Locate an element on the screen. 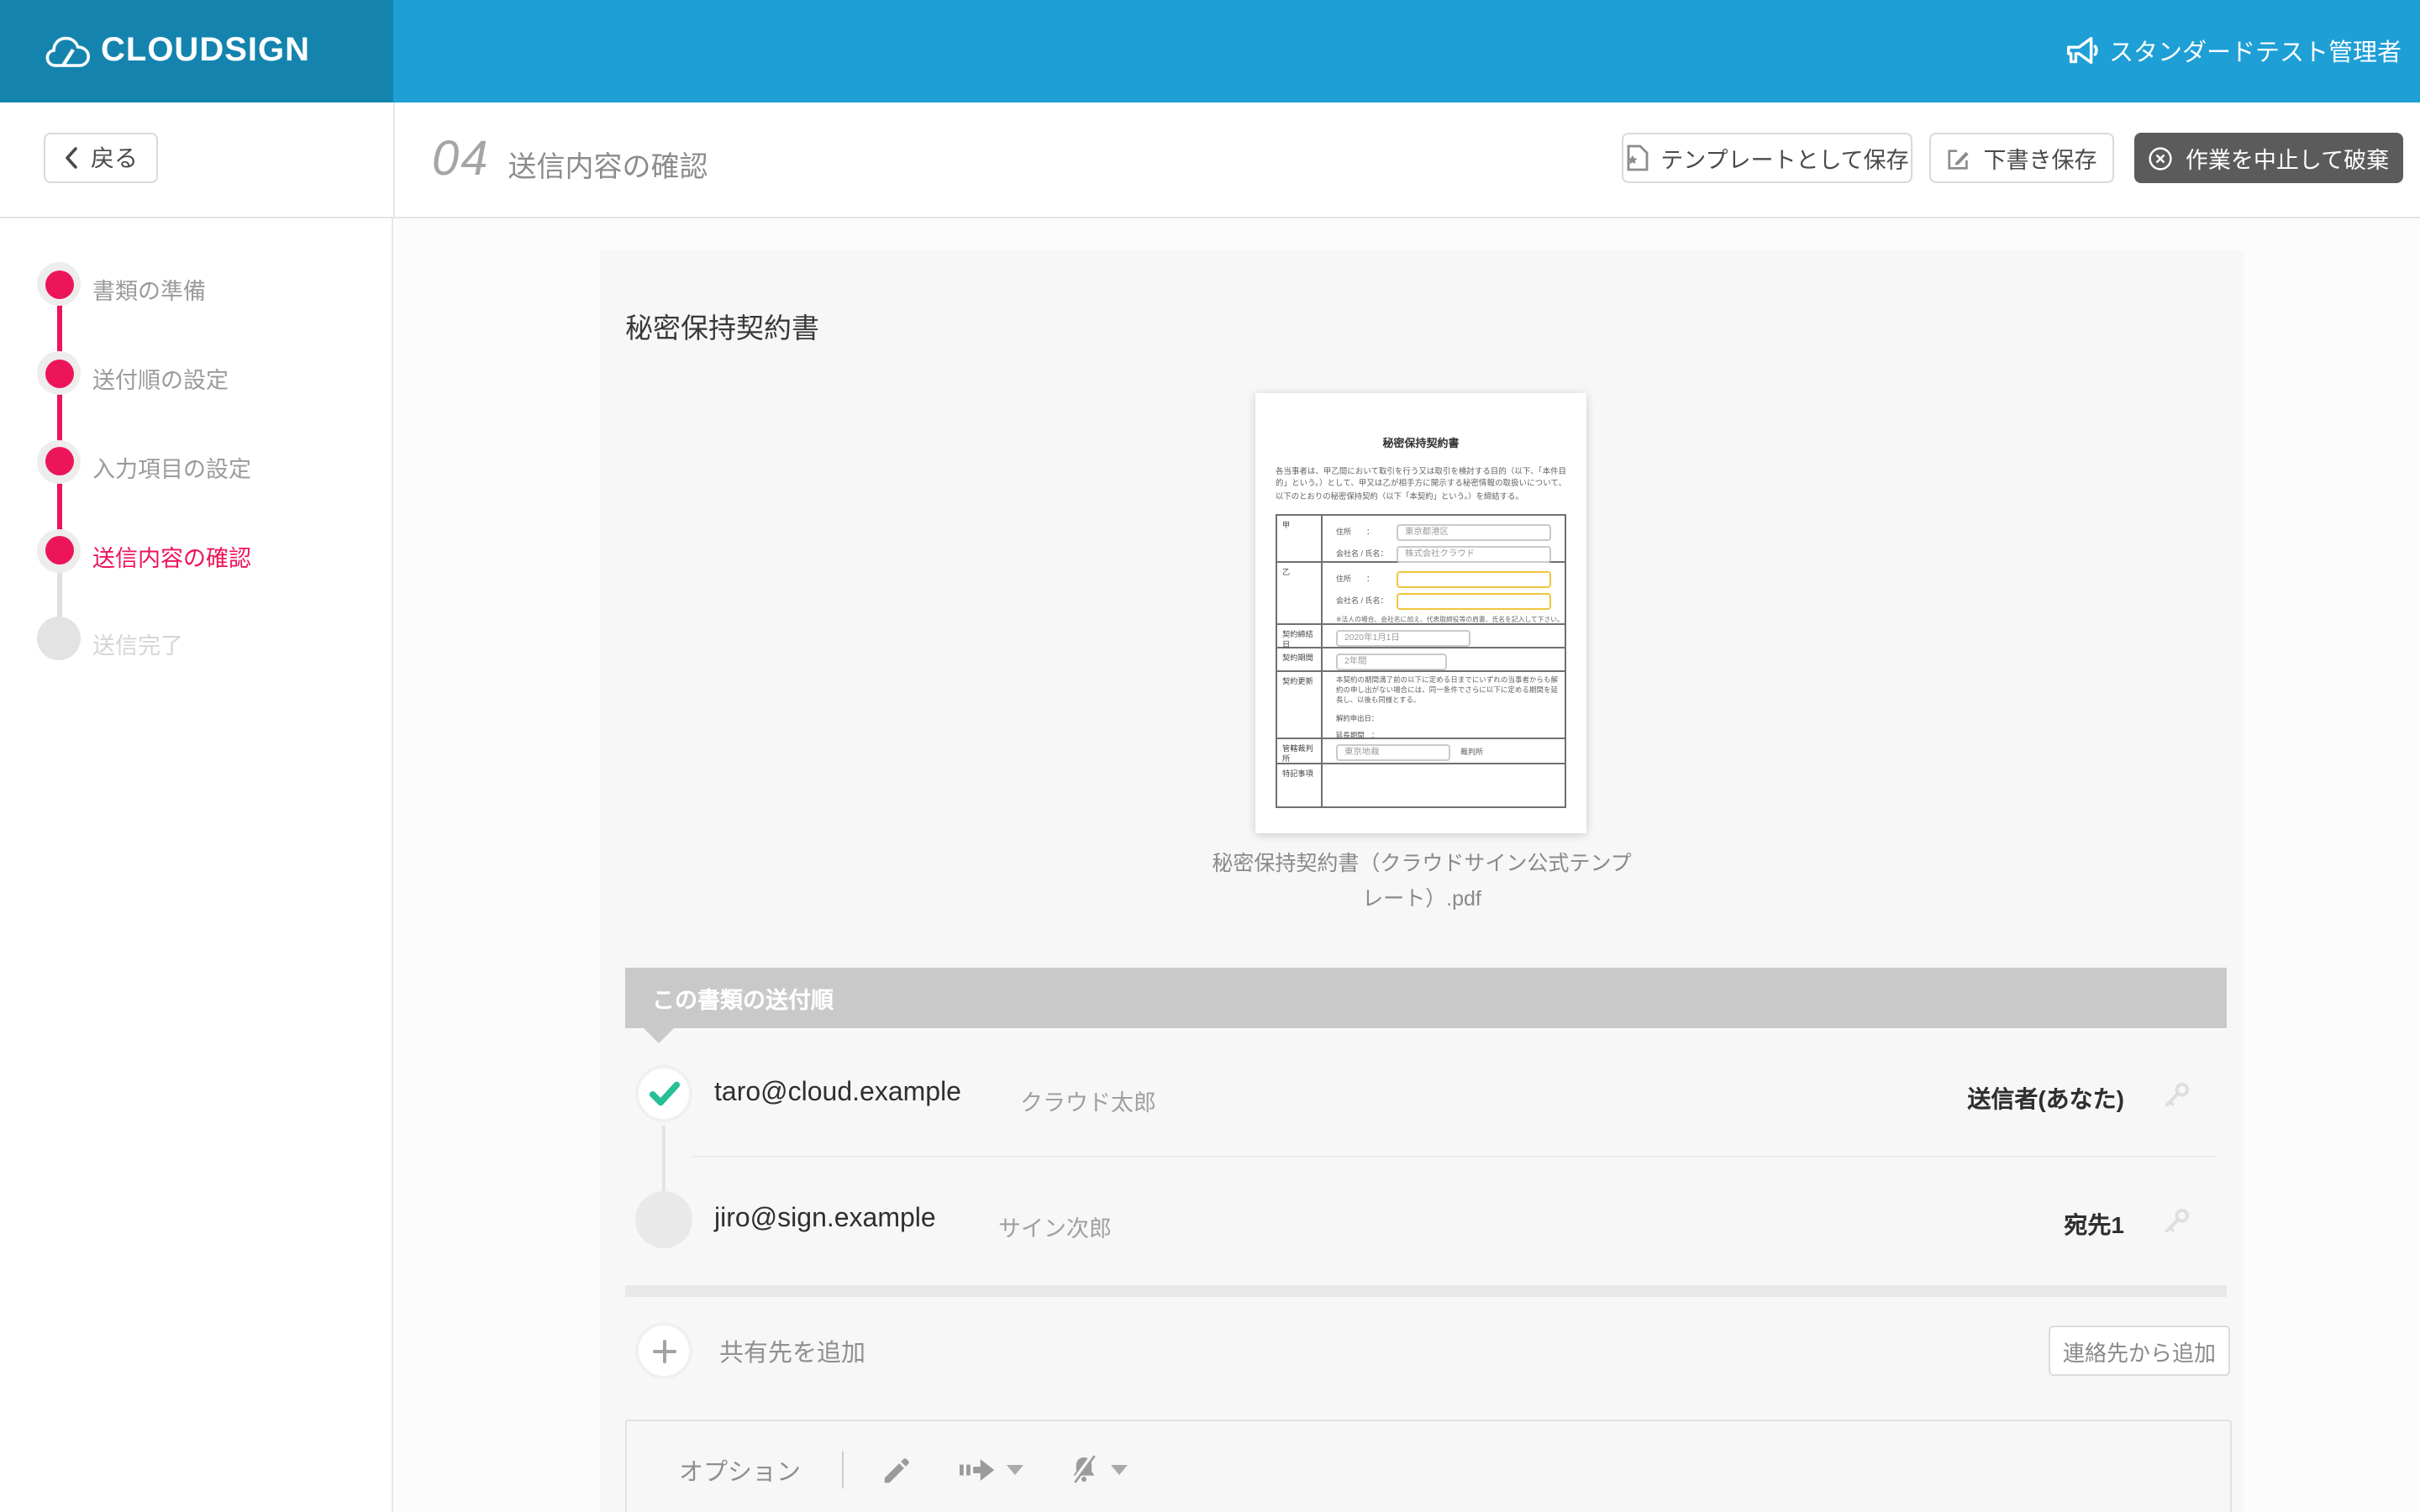 This screenshot has height=1512, width=2420. cloud-pen-icon is located at coordinates (68, 51).